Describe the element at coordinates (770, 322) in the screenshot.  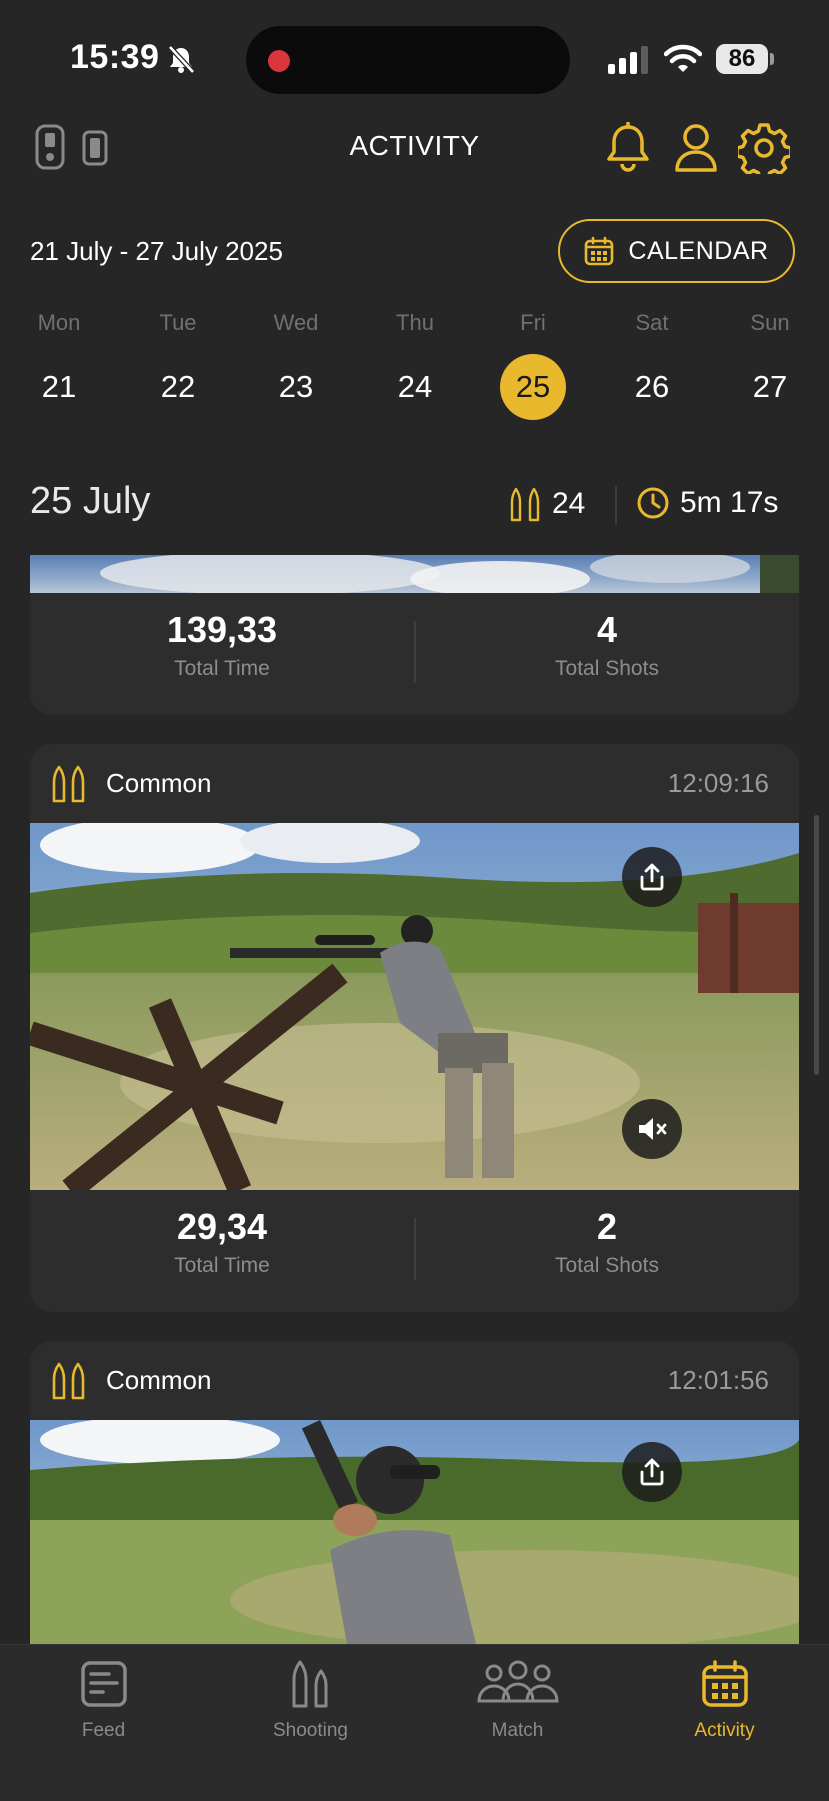
I see `day-name: Sun` at that location.